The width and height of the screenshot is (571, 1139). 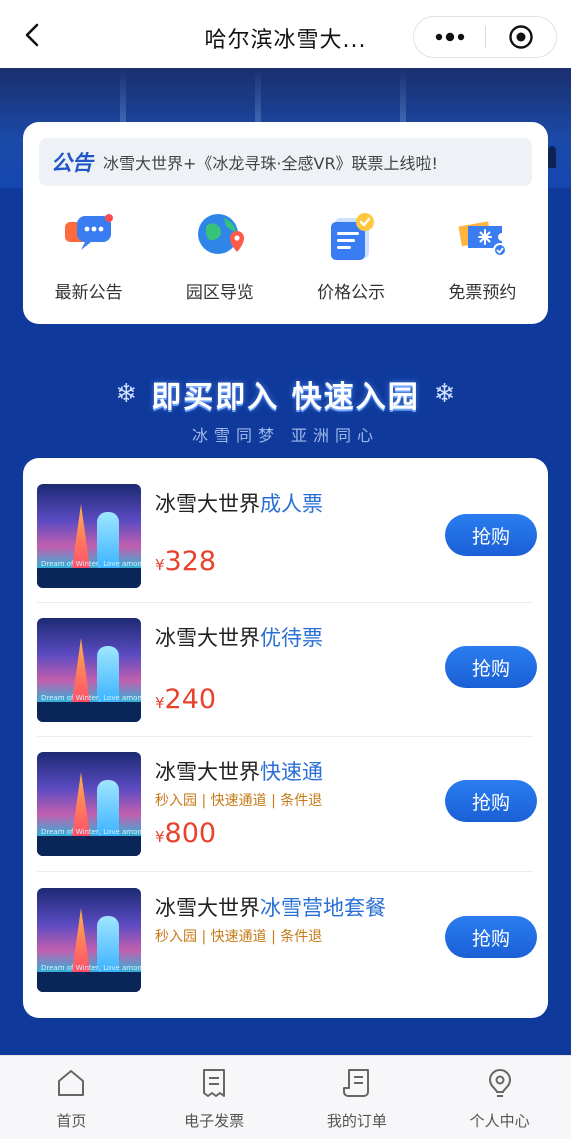 I want to click on tab-invoice: 电子发票, so click(x=214, y=1097).